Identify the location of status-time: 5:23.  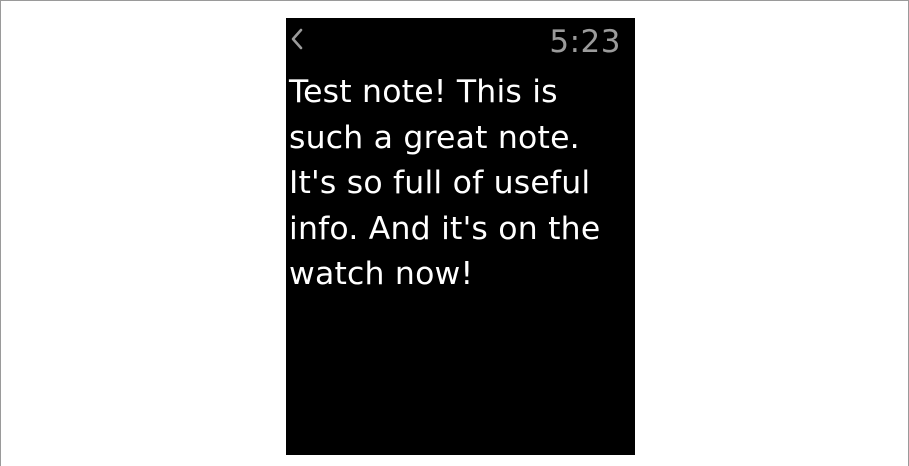
(585, 42).